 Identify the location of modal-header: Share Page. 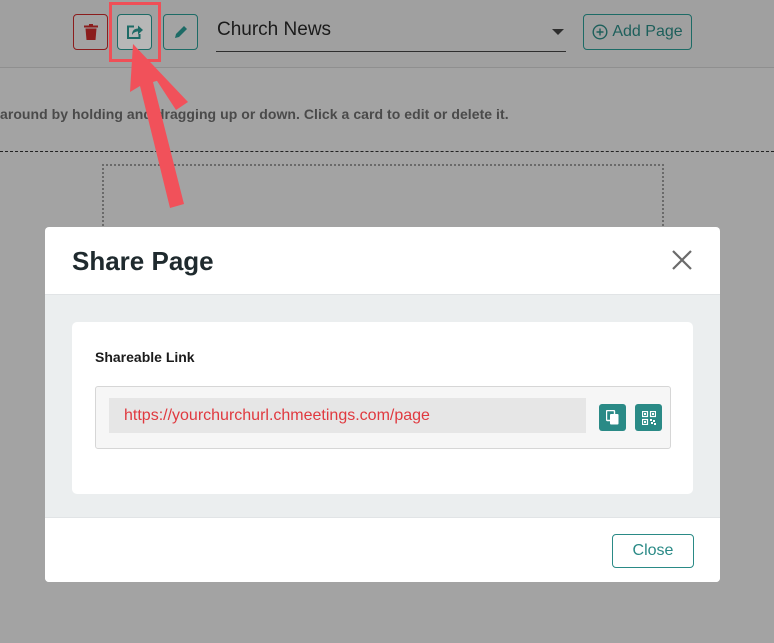
(382, 261).